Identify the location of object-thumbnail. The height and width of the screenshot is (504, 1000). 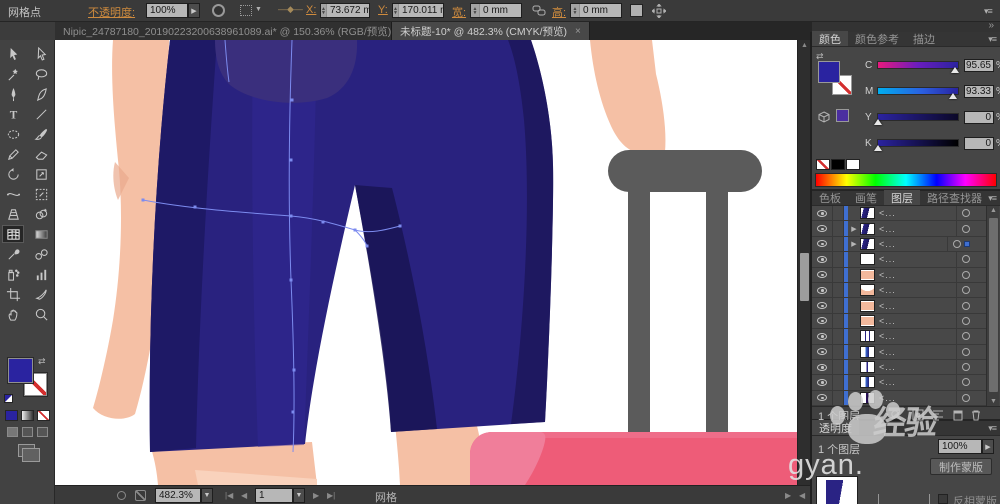
(837, 490).